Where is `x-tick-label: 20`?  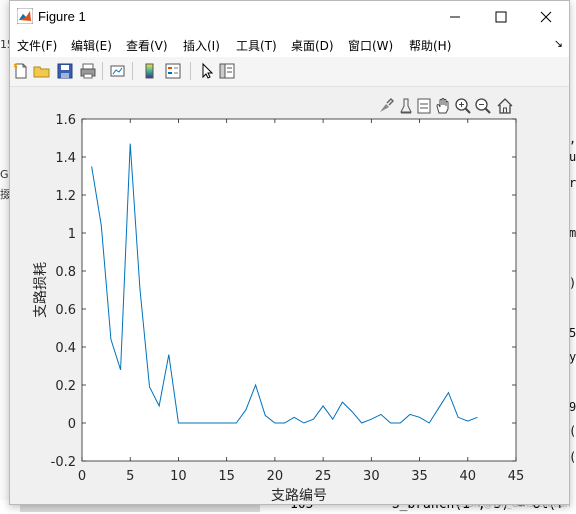
x-tick-label: 20 is located at coordinates (275, 476).